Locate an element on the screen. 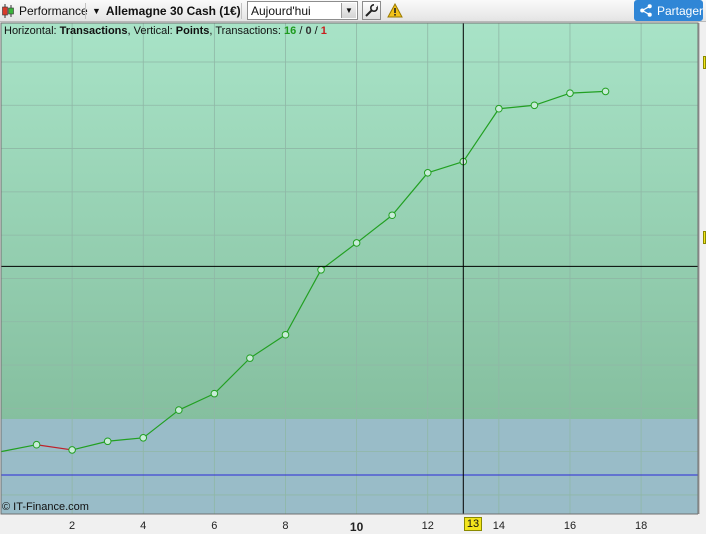  copyright-text: © IT-Finance.com is located at coordinates (45, 507).